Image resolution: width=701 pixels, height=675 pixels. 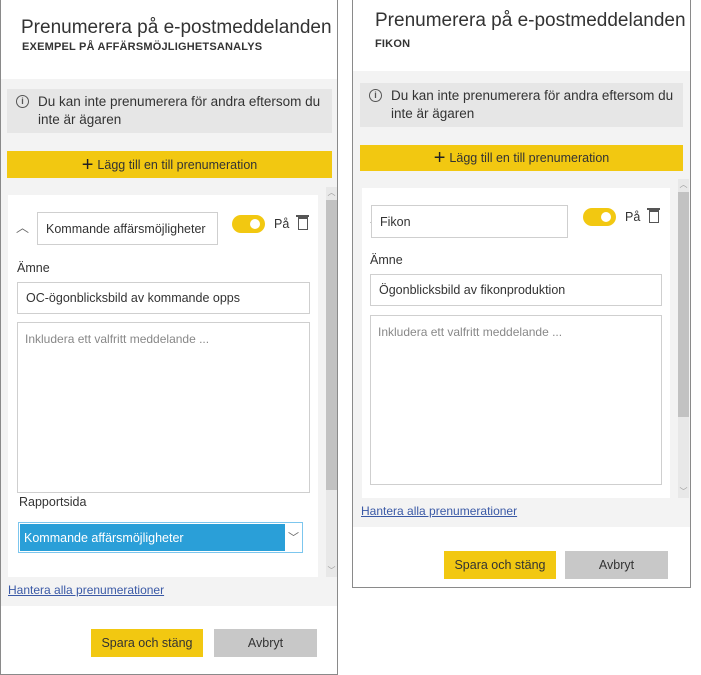 I want to click on report-page-label: Rapportsida, so click(x=53, y=502).